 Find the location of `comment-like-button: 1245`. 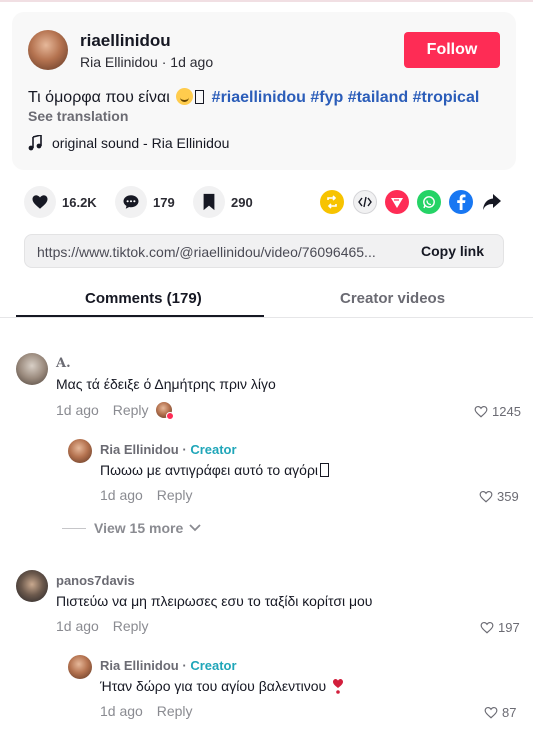

comment-like-button: 1245 is located at coordinates (497, 411).